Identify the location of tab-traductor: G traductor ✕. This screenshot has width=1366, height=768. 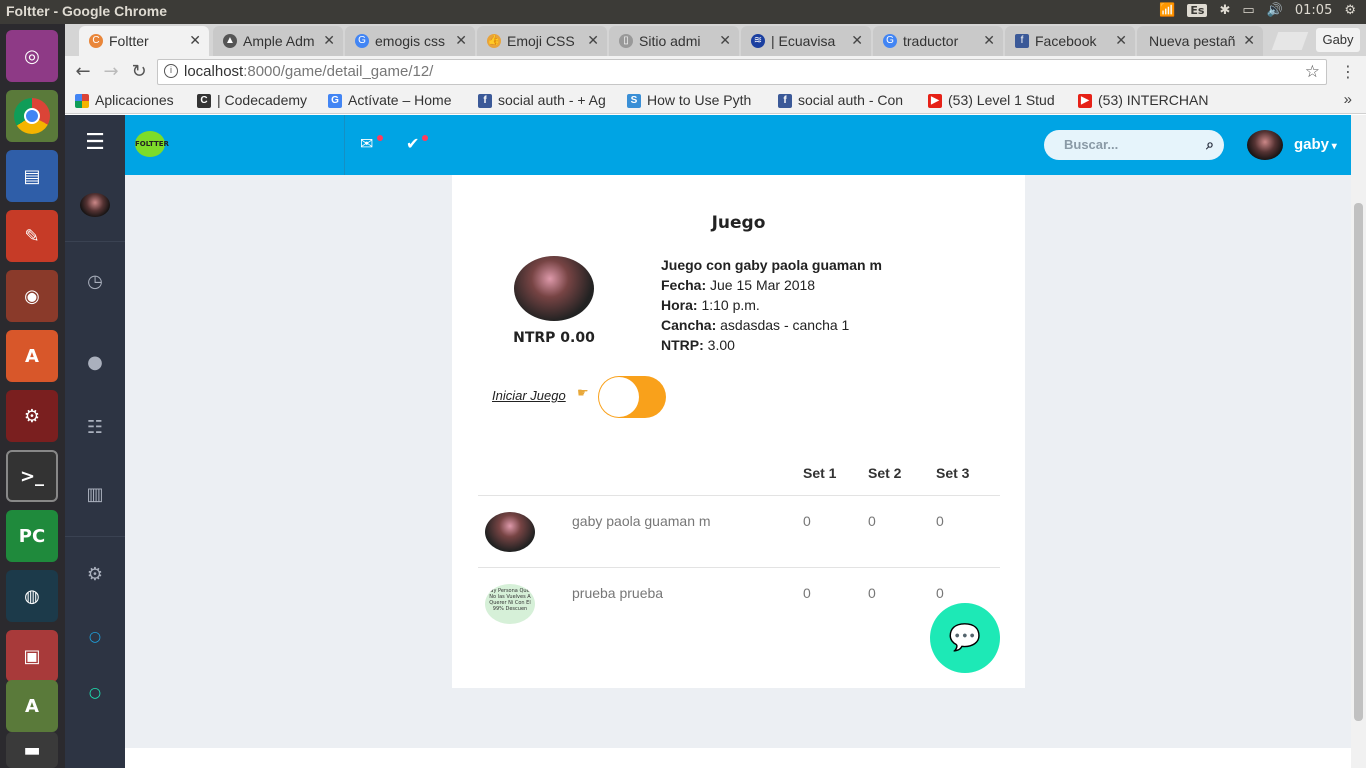
(938, 41).